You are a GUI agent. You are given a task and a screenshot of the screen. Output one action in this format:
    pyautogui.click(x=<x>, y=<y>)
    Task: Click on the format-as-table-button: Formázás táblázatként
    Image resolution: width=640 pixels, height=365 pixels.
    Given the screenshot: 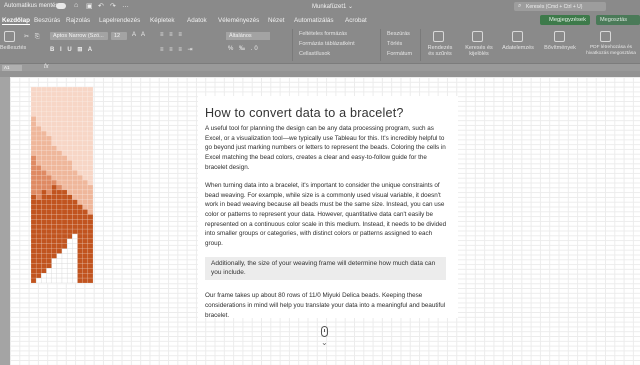 What is the action you would take?
    pyautogui.click(x=327, y=44)
    